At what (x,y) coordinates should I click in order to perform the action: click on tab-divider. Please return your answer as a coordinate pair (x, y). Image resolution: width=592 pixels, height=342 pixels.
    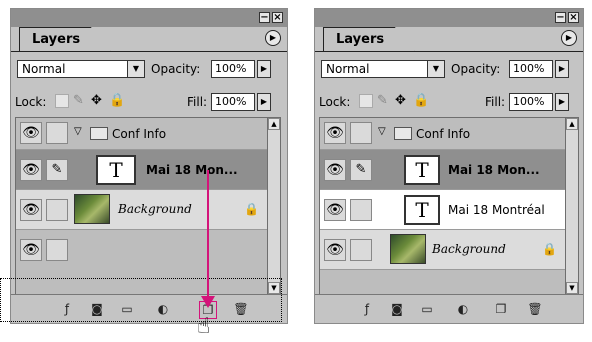
    Looking at the image, I should click on (449, 51).